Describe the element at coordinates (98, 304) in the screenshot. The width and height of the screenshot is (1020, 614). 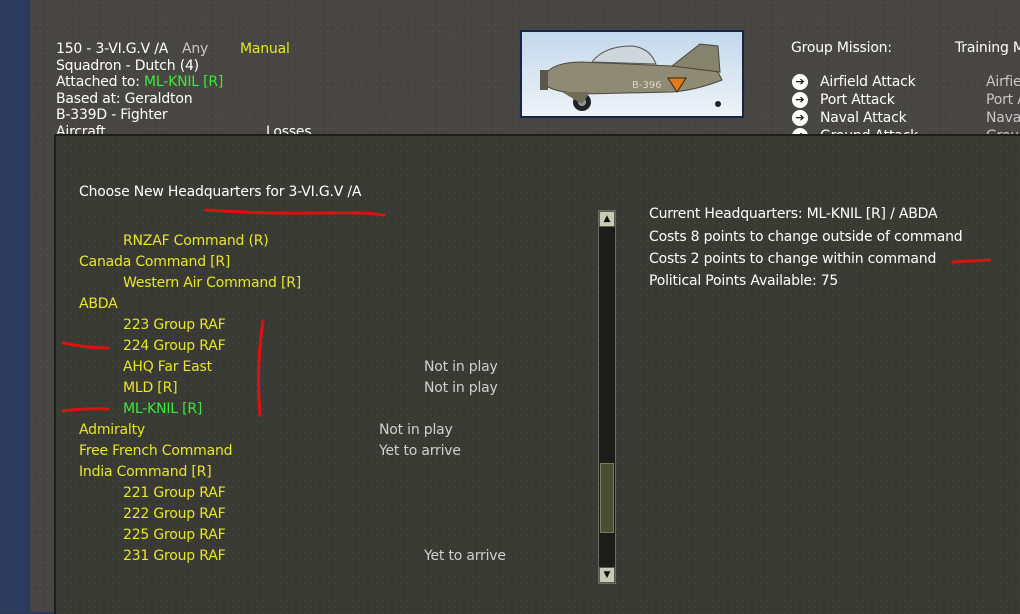
I see `hq-item: ABDA` at that location.